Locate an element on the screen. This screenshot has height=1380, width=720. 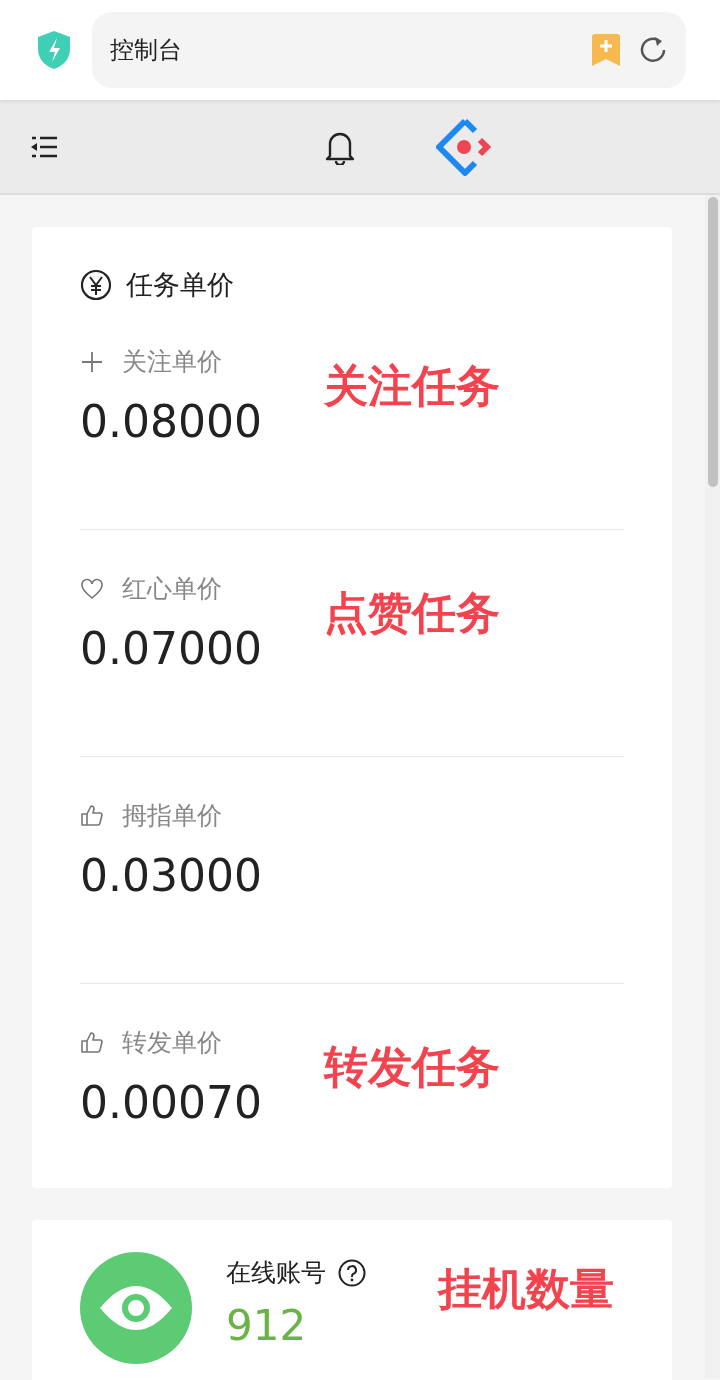
eye-icon is located at coordinates (136, 1308).